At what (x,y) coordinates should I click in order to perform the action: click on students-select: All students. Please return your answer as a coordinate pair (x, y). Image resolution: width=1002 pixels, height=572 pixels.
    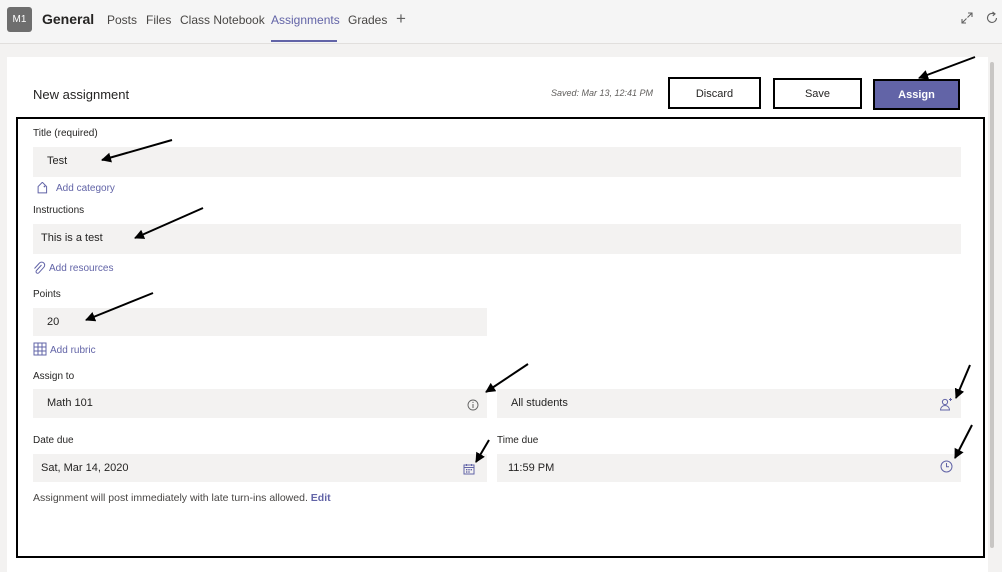
    Looking at the image, I should click on (729, 403).